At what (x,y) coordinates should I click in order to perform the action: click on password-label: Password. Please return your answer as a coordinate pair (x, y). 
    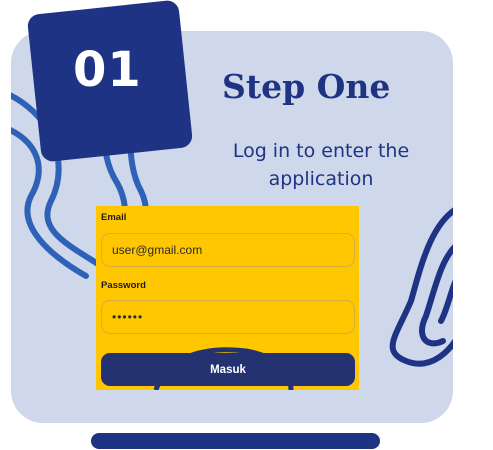
    Looking at the image, I should click on (123, 285).